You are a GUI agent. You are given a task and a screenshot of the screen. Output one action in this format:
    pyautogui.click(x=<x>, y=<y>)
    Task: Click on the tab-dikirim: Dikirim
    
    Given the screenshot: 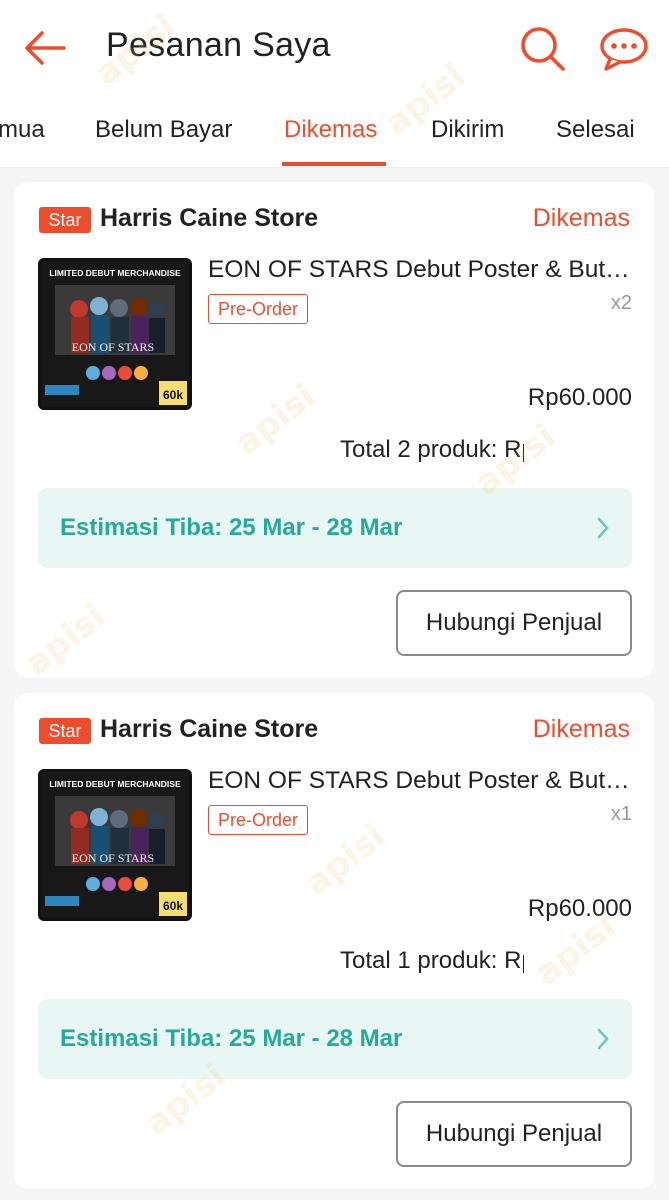 What is the action you would take?
    pyautogui.click(x=467, y=130)
    